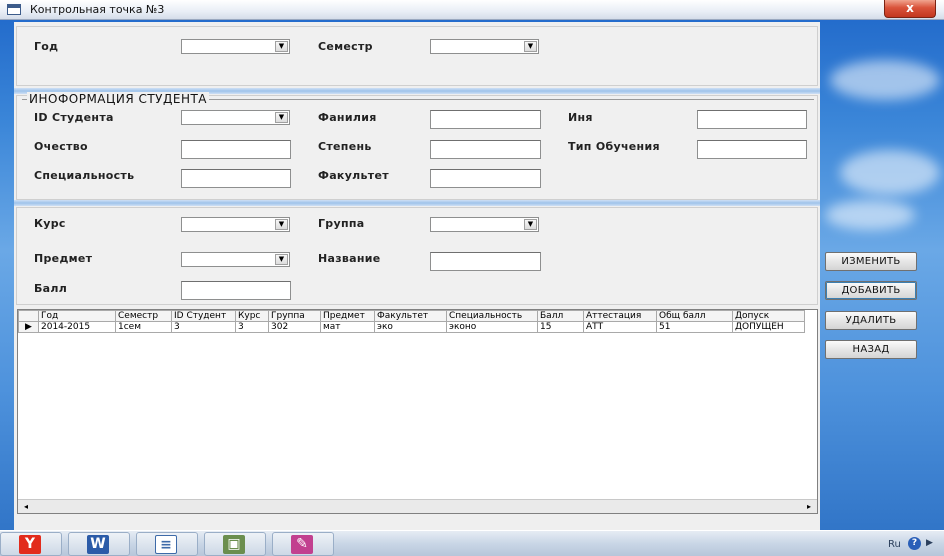 The width and height of the screenshot is (944, 556). Describe the element at coordinates (203, 316) in the screenshot. I see `column-header: ID Студент` at that location.